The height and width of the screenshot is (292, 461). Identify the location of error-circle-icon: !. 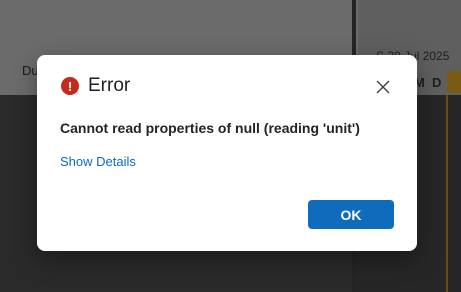
(70, 86).